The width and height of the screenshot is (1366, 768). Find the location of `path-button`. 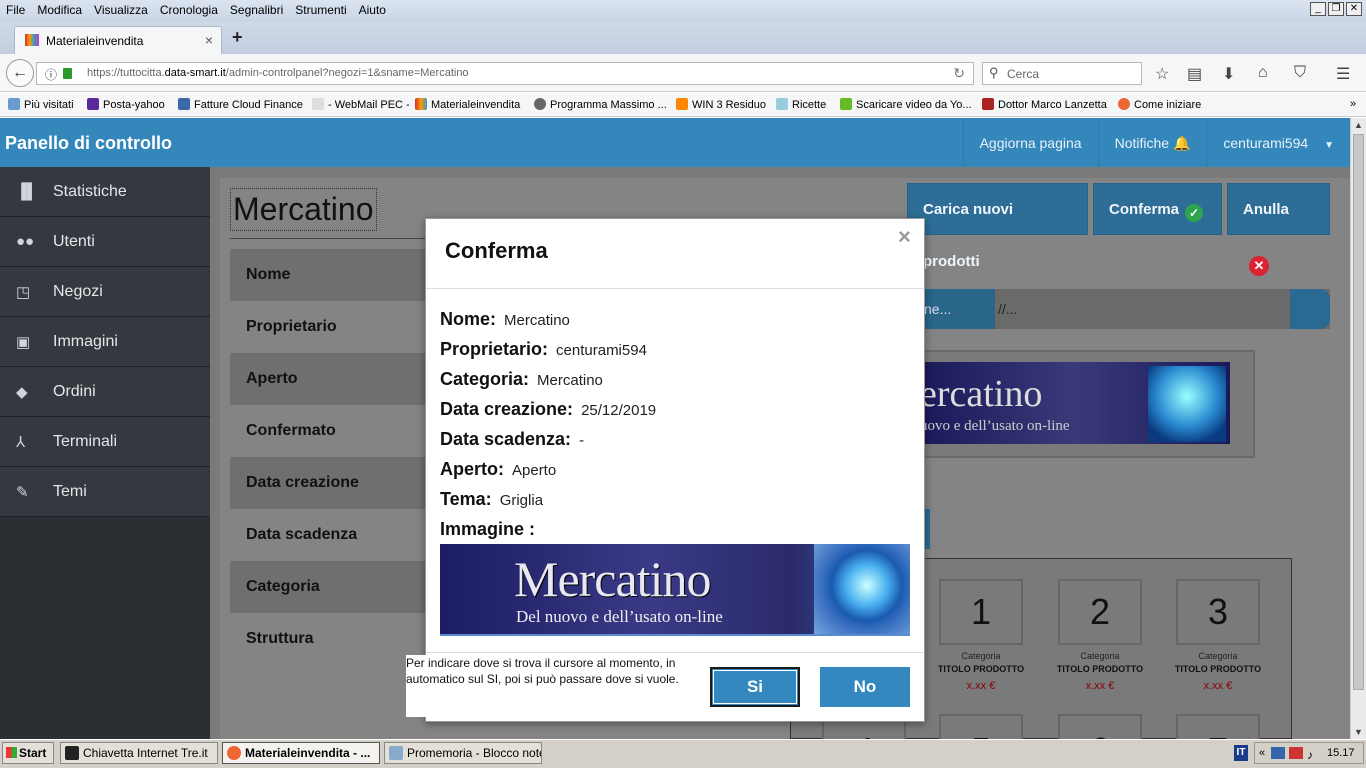

path-button is located at coordinates (1310, 309).